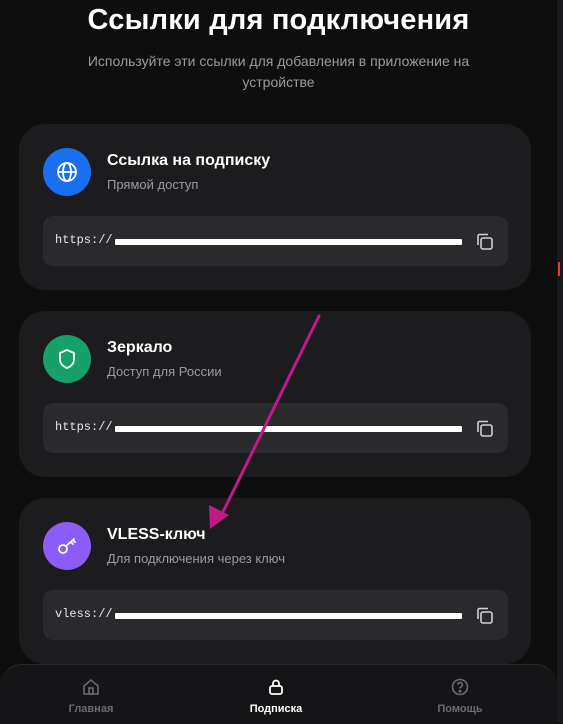 The width and height of the screenshot is (563, 724). I want to click on window-edge, so click(560, 361).